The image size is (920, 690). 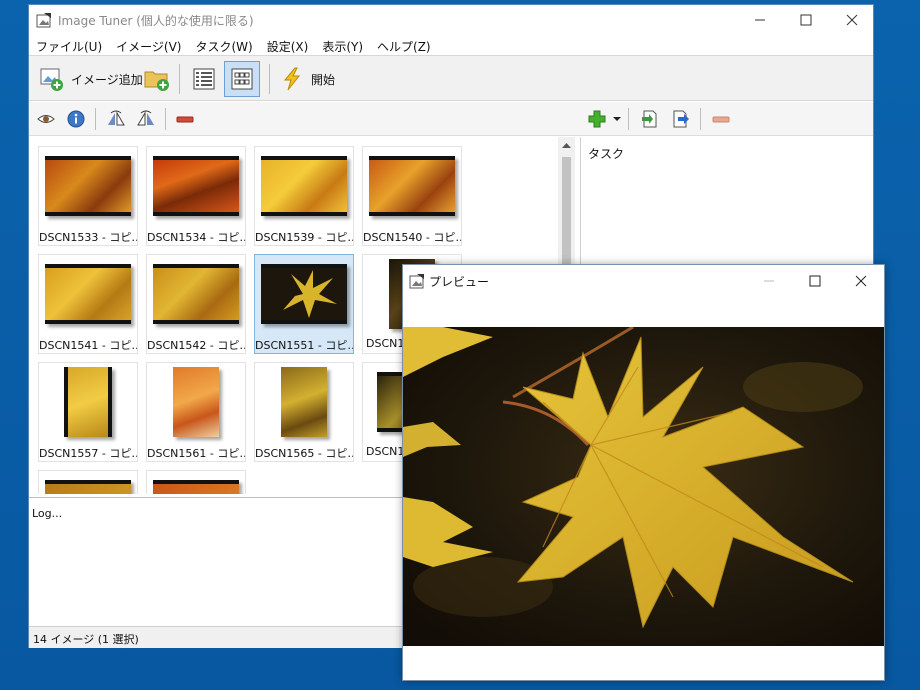 I want to click on add-task-dropdown, so click(x=617, y=119).